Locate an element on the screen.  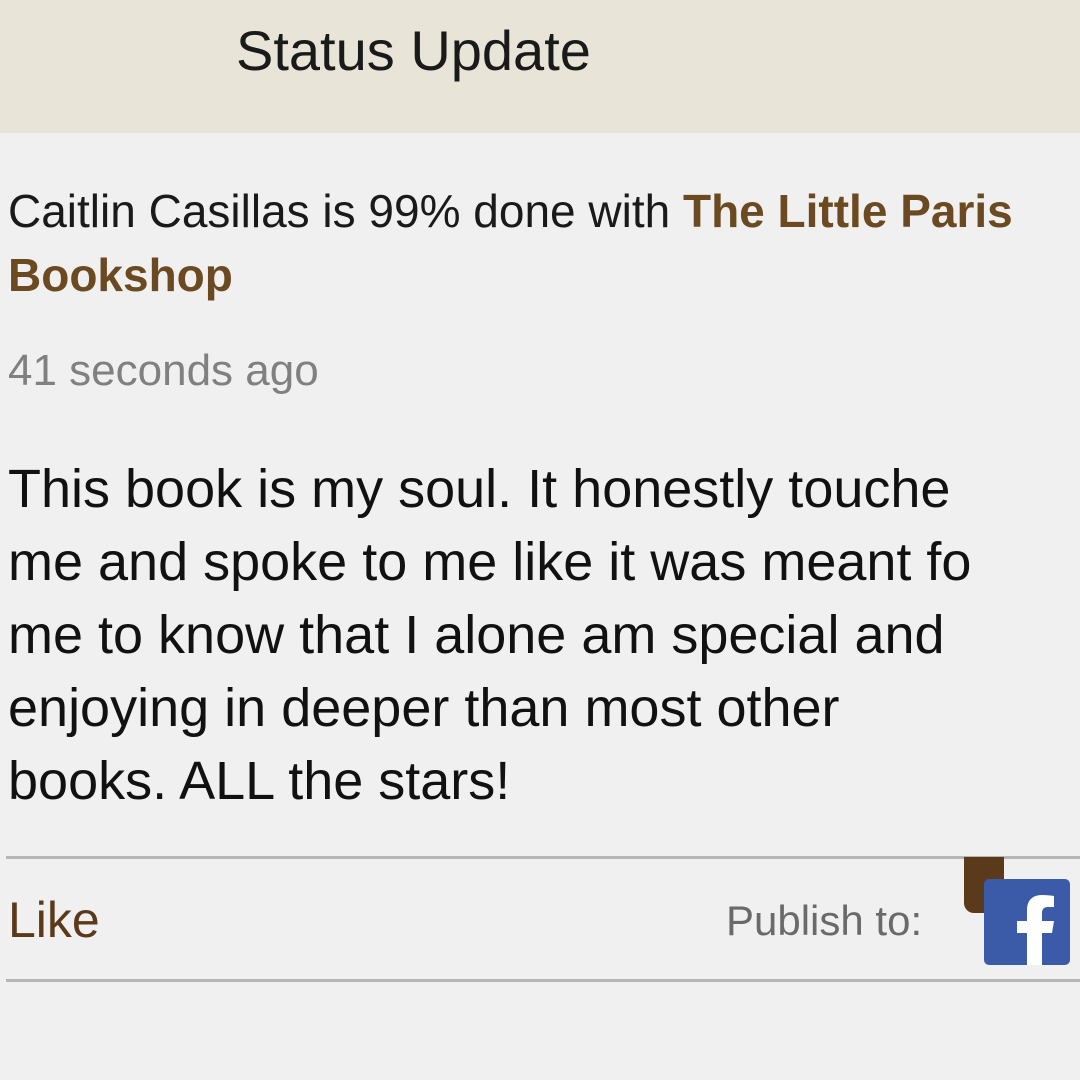
publish-to-label: Publish to: is located at coordinates (824, 920).